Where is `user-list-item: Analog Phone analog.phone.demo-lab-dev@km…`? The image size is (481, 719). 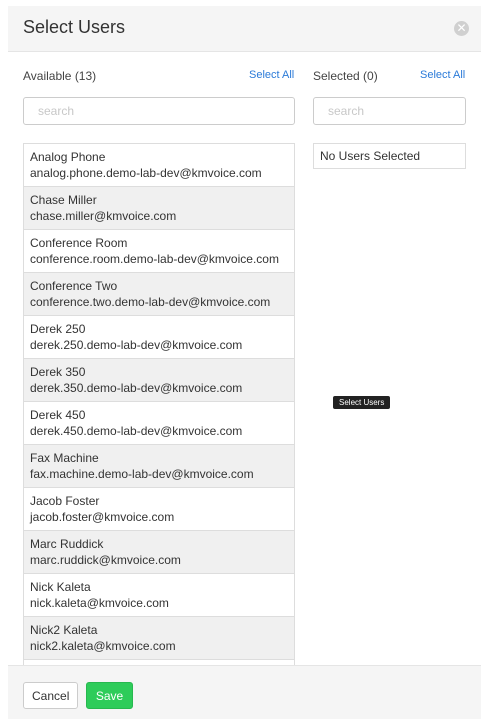
user-list-item: Analog Phone analog.phone.demo-lab-dev@km… is located at coordinates (159, 165).